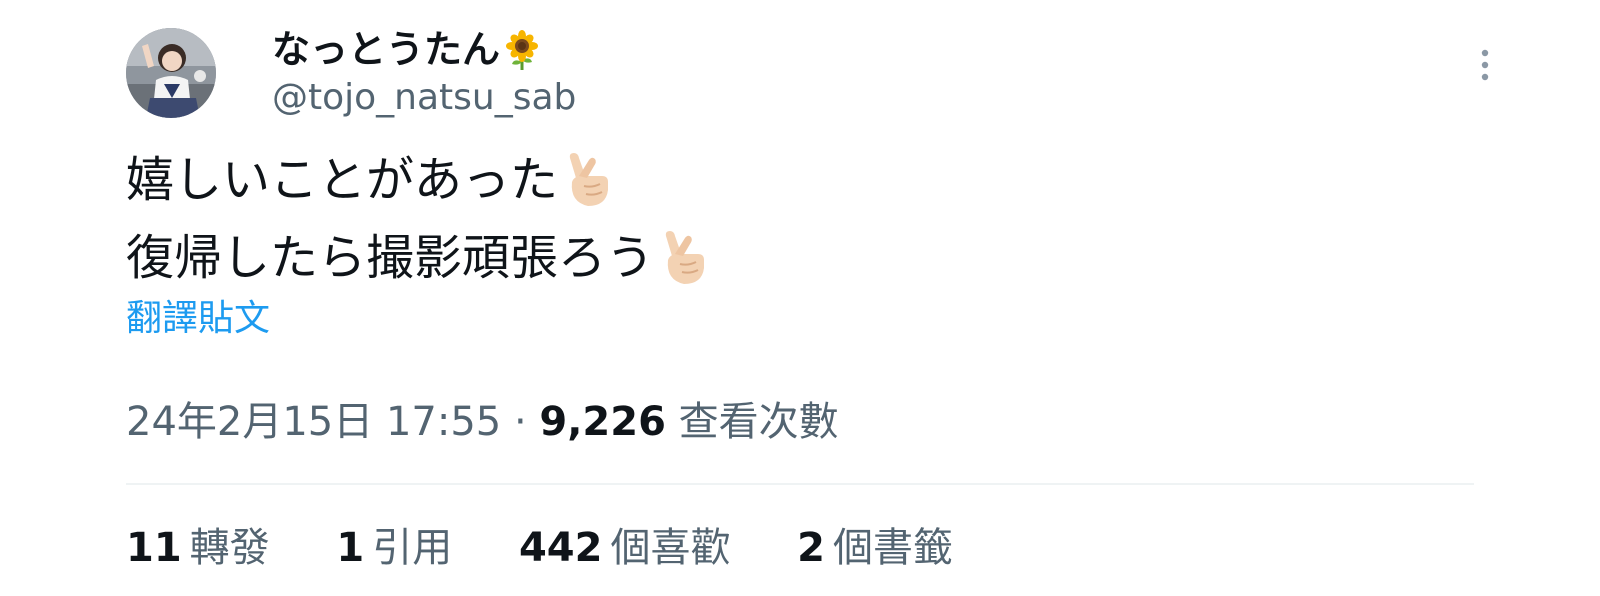 This screenshot has width=1600, height=596. Describe the element at coordinates (313, 422) in the screenshot. I see `timestamp: 24年2月15日 17:55` at that location.